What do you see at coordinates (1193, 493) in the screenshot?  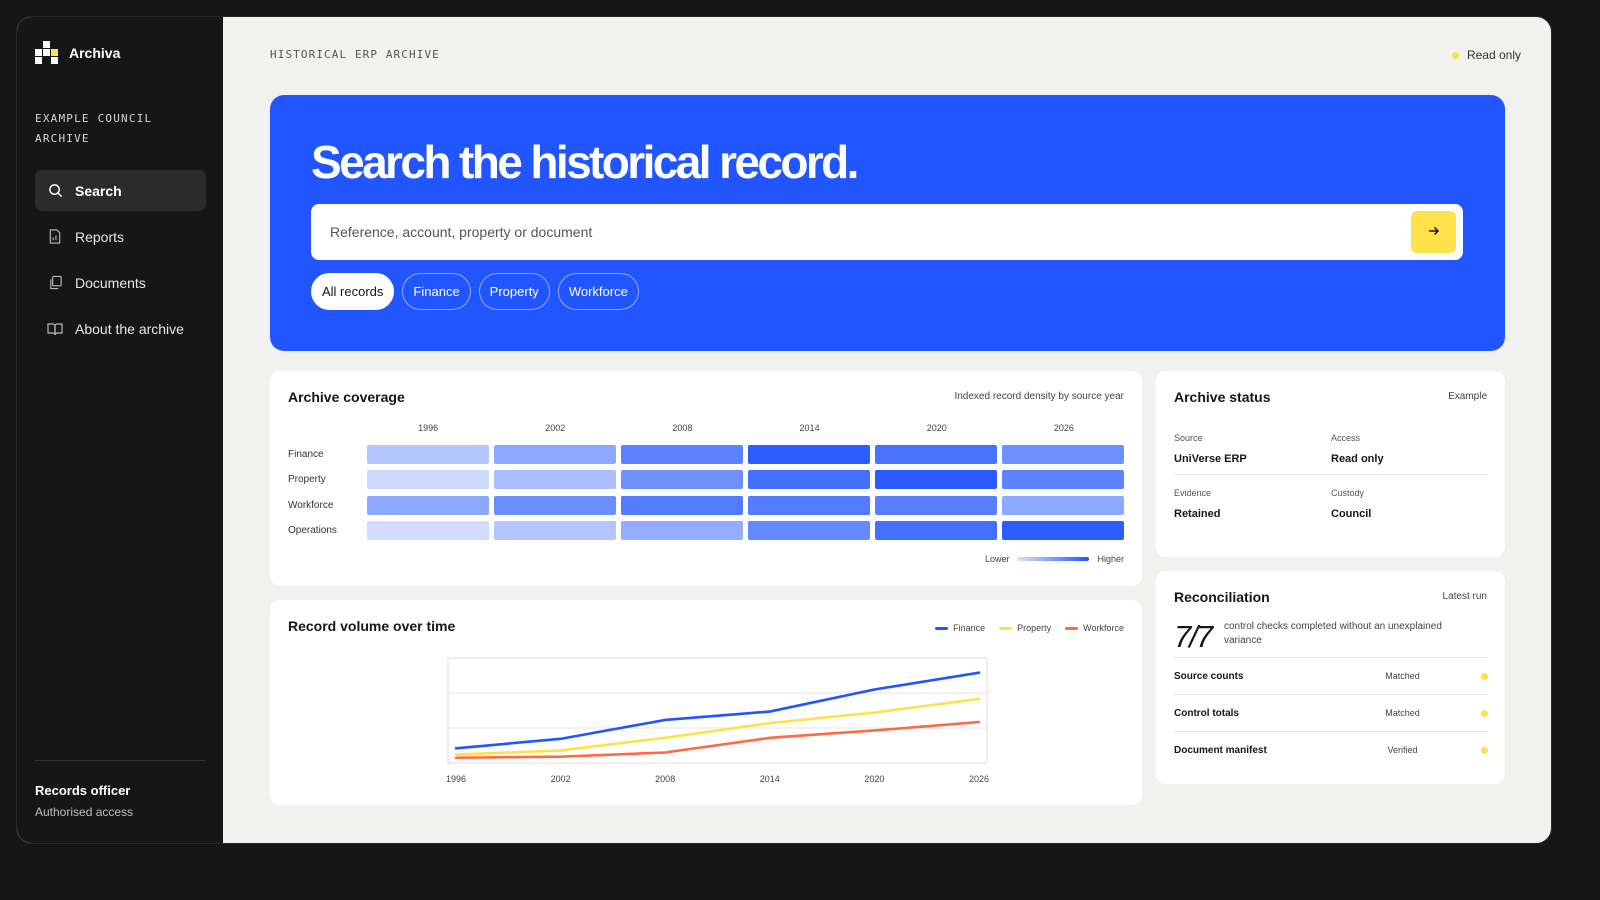 I see `field-key: Evidence` at bounding box center [1193, 493].